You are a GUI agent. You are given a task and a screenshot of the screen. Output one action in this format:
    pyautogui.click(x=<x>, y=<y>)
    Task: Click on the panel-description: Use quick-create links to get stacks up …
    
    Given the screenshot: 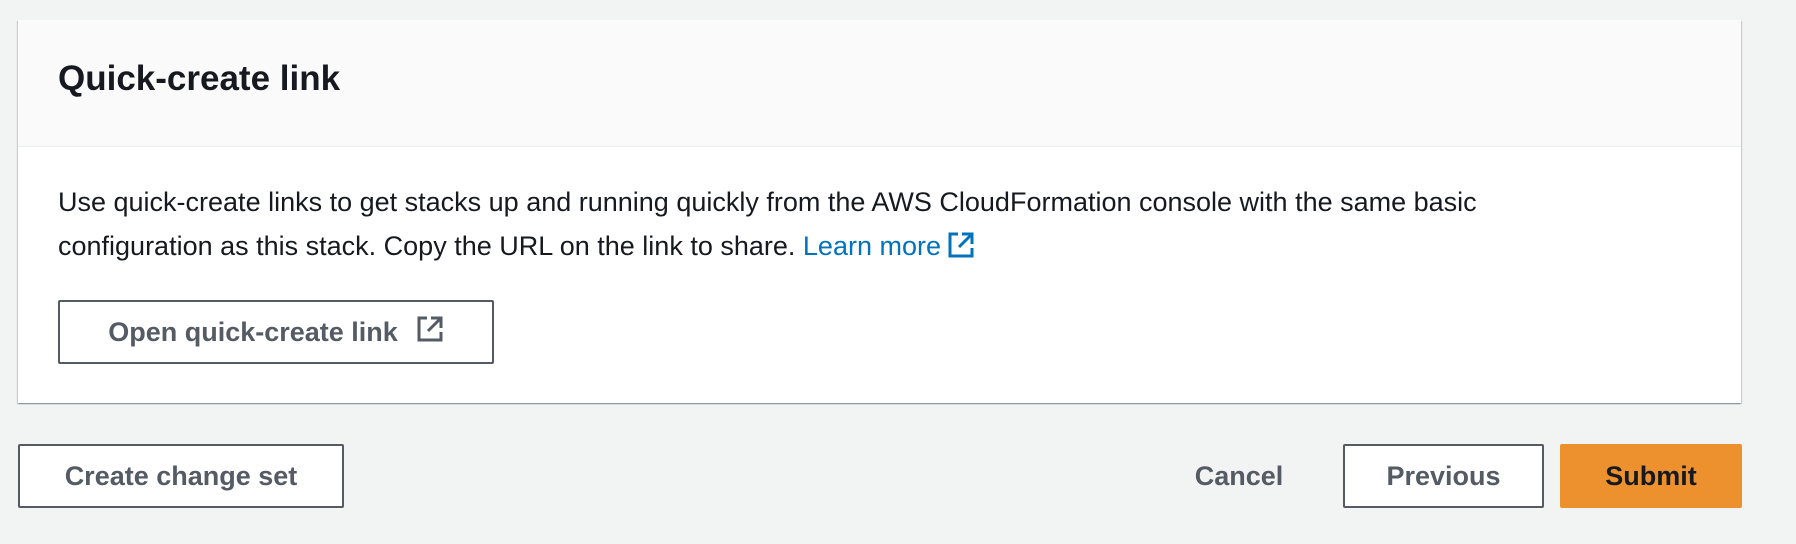 What is the action you would take?
    pyautogui.click(x=838, y=226)
    